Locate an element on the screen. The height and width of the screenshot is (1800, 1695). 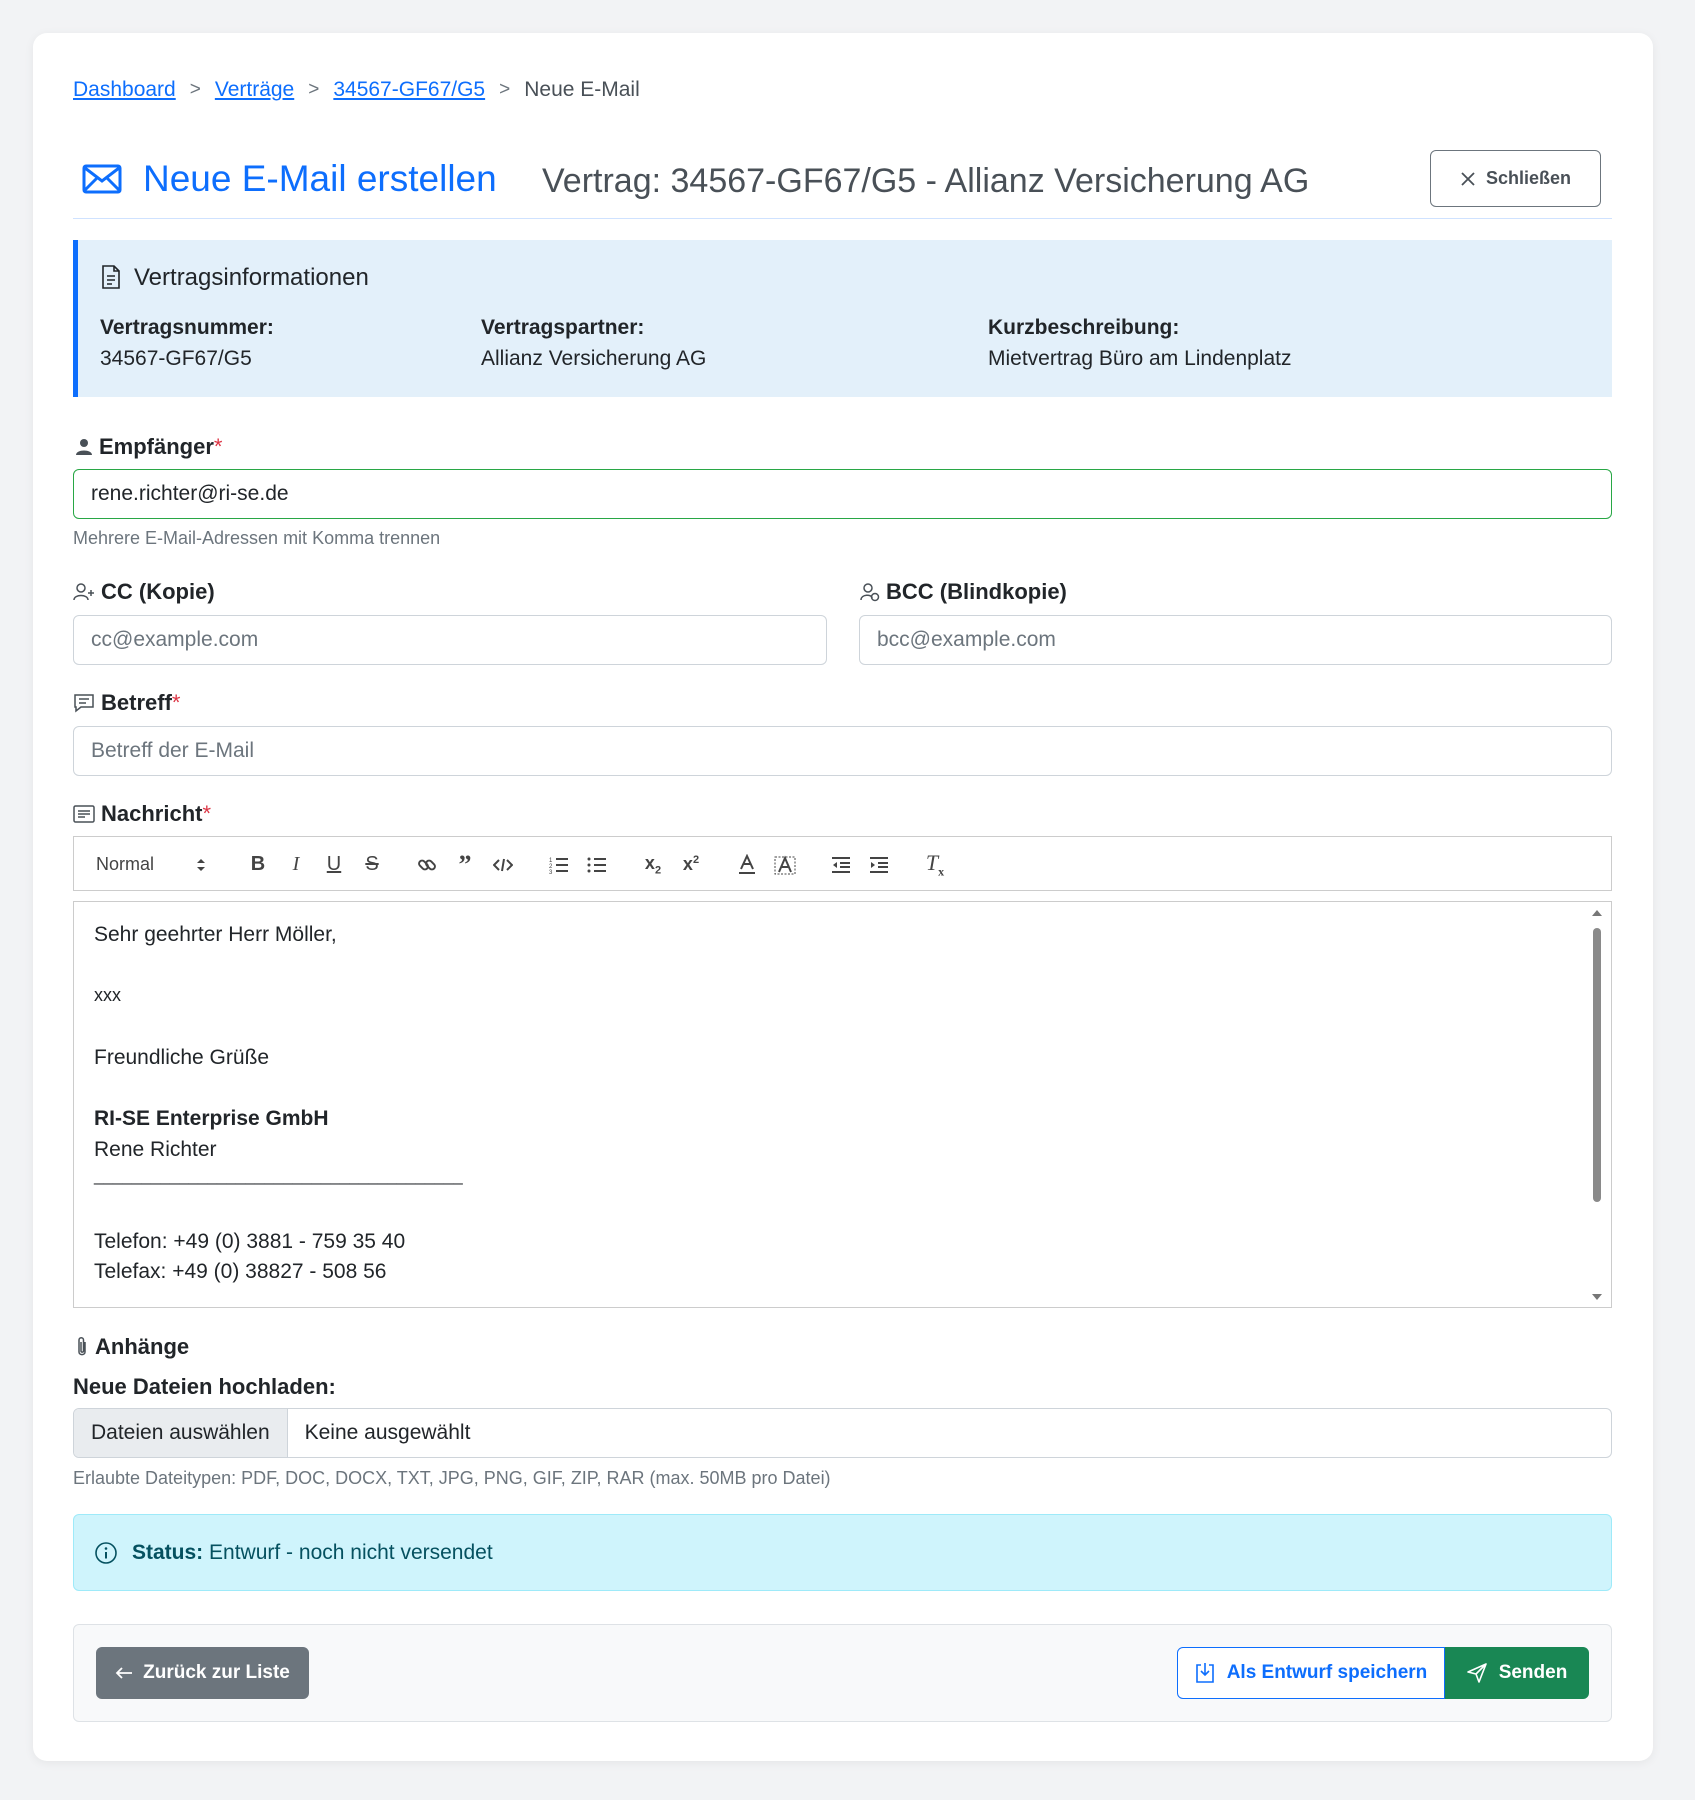
short-description-label: Kurzbeschreibung: is located at coordinates (1084, 327).